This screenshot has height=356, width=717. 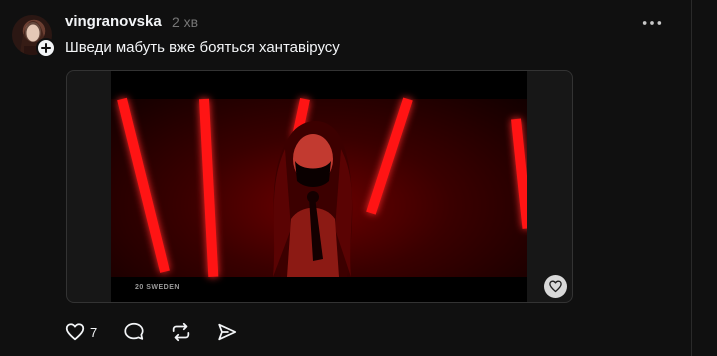 What do you see at coordinates (146, 332) in the screenshot?
I see `comment-button` at bounding box center [146, 332].